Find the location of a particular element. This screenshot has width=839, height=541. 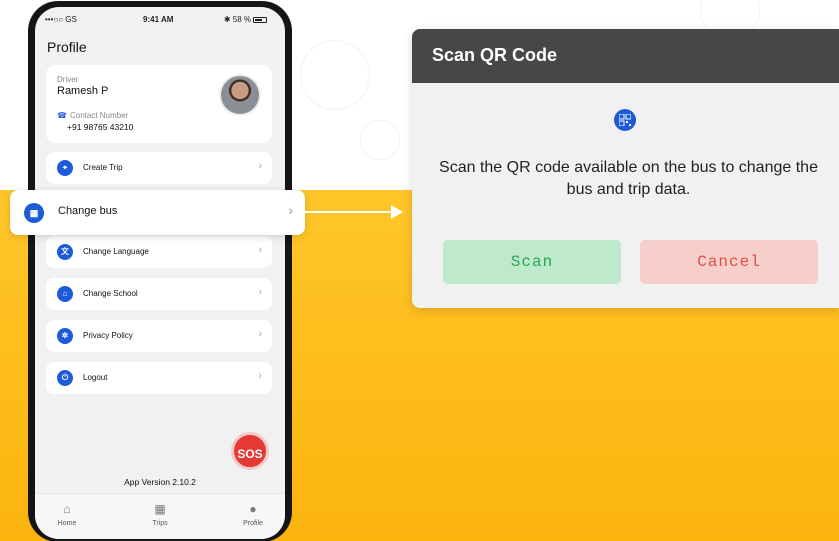

pointer-arrow-head is located at coordinates (397, 212).